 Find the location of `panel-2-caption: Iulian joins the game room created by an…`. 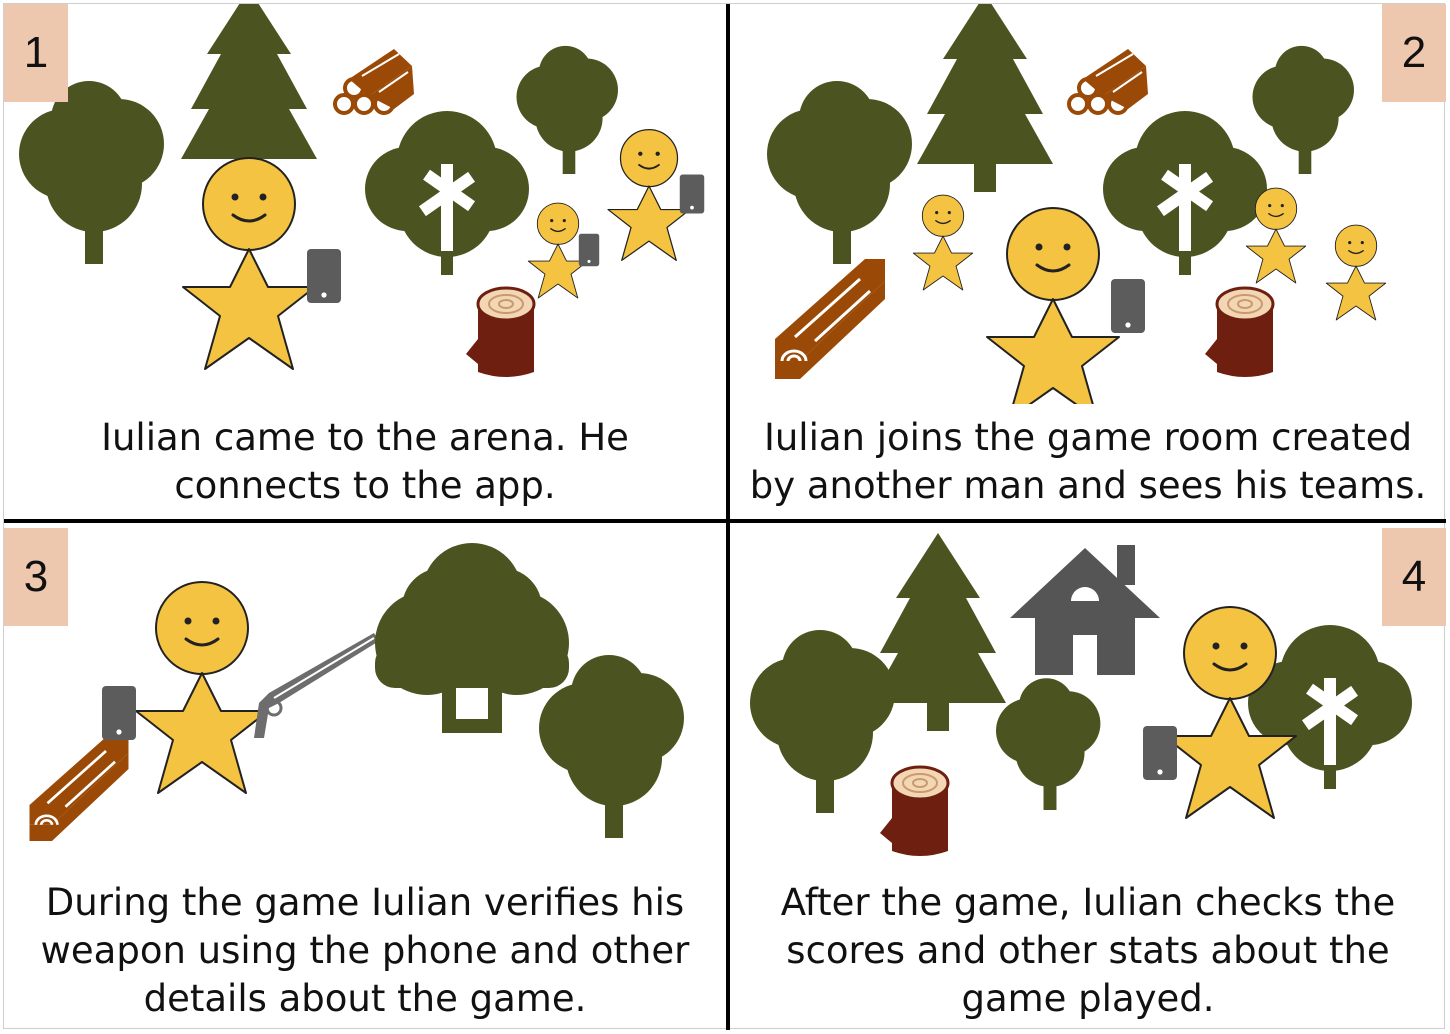

panel-2-caption: Iulian joins the game room created by an… is located at coordinates (1088, 461).